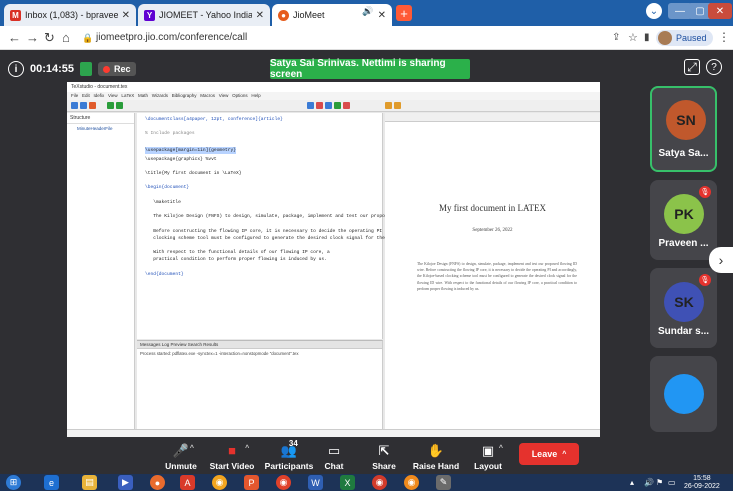  What do you see at coordinates (187, 482) in the screenshot?
I see `acrobat-icon: A` at bounding box center [187, 482].